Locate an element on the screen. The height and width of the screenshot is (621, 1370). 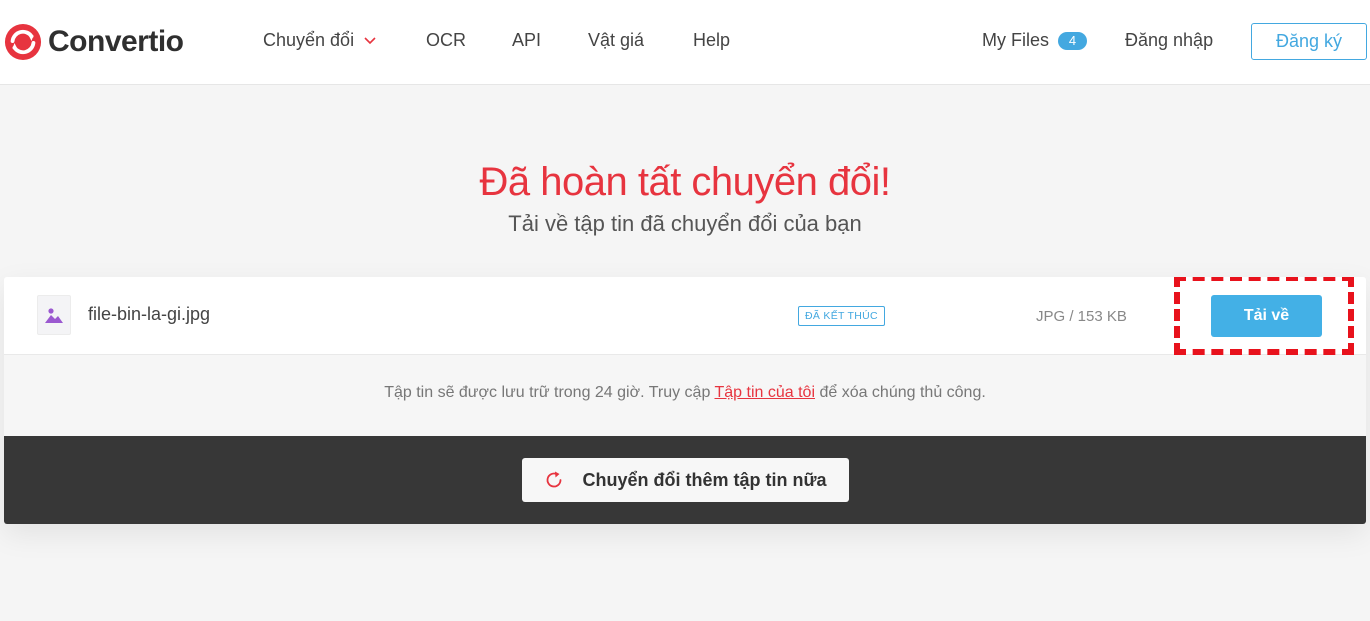
nav-item-ocr: OCR is located at coordinates (446, 40).